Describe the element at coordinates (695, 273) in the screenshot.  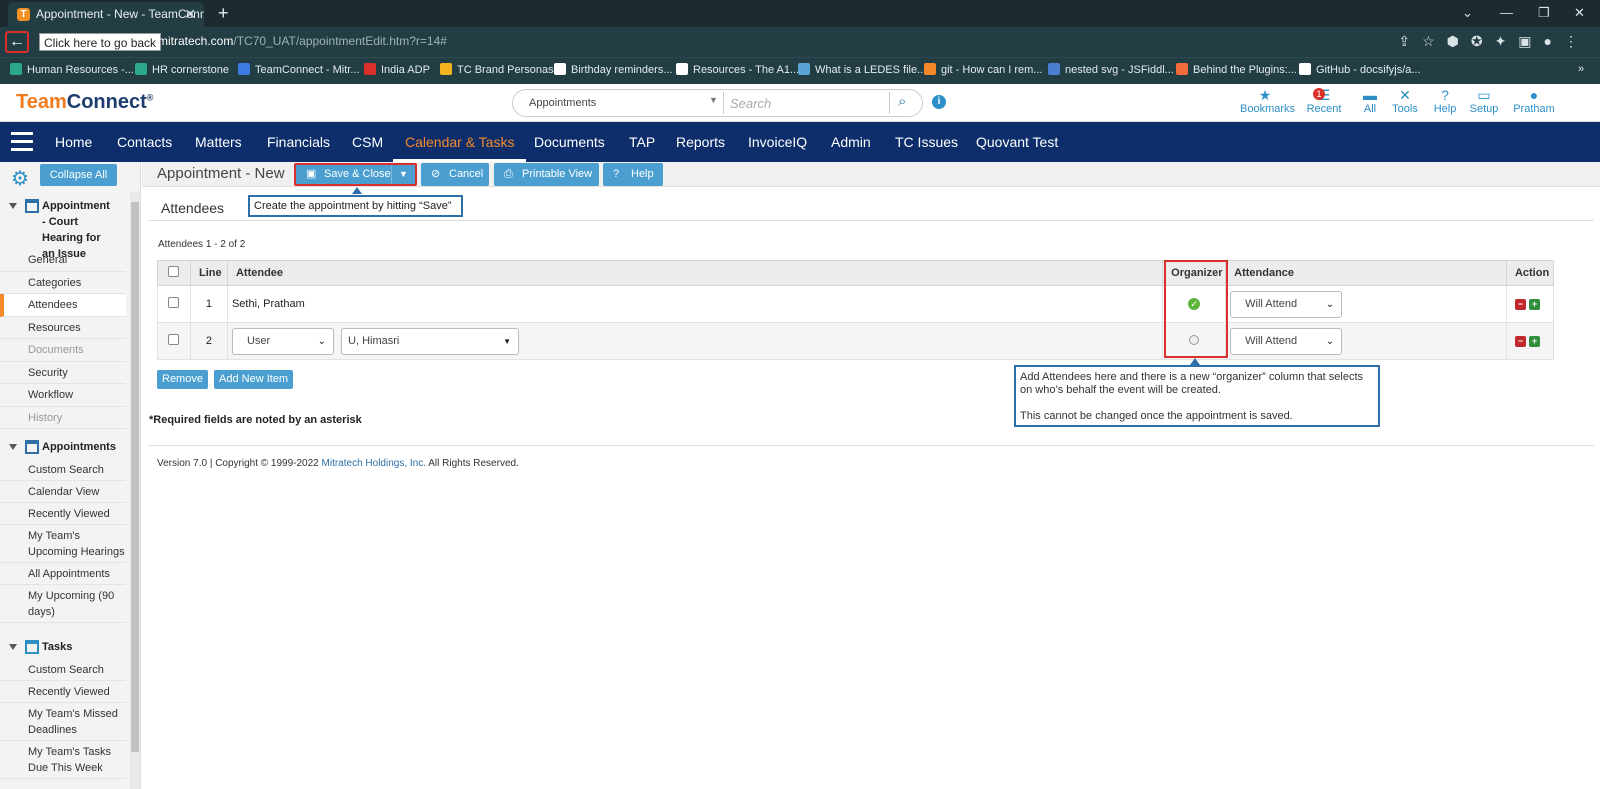
I see `col-attendee: Attendee` at that location.